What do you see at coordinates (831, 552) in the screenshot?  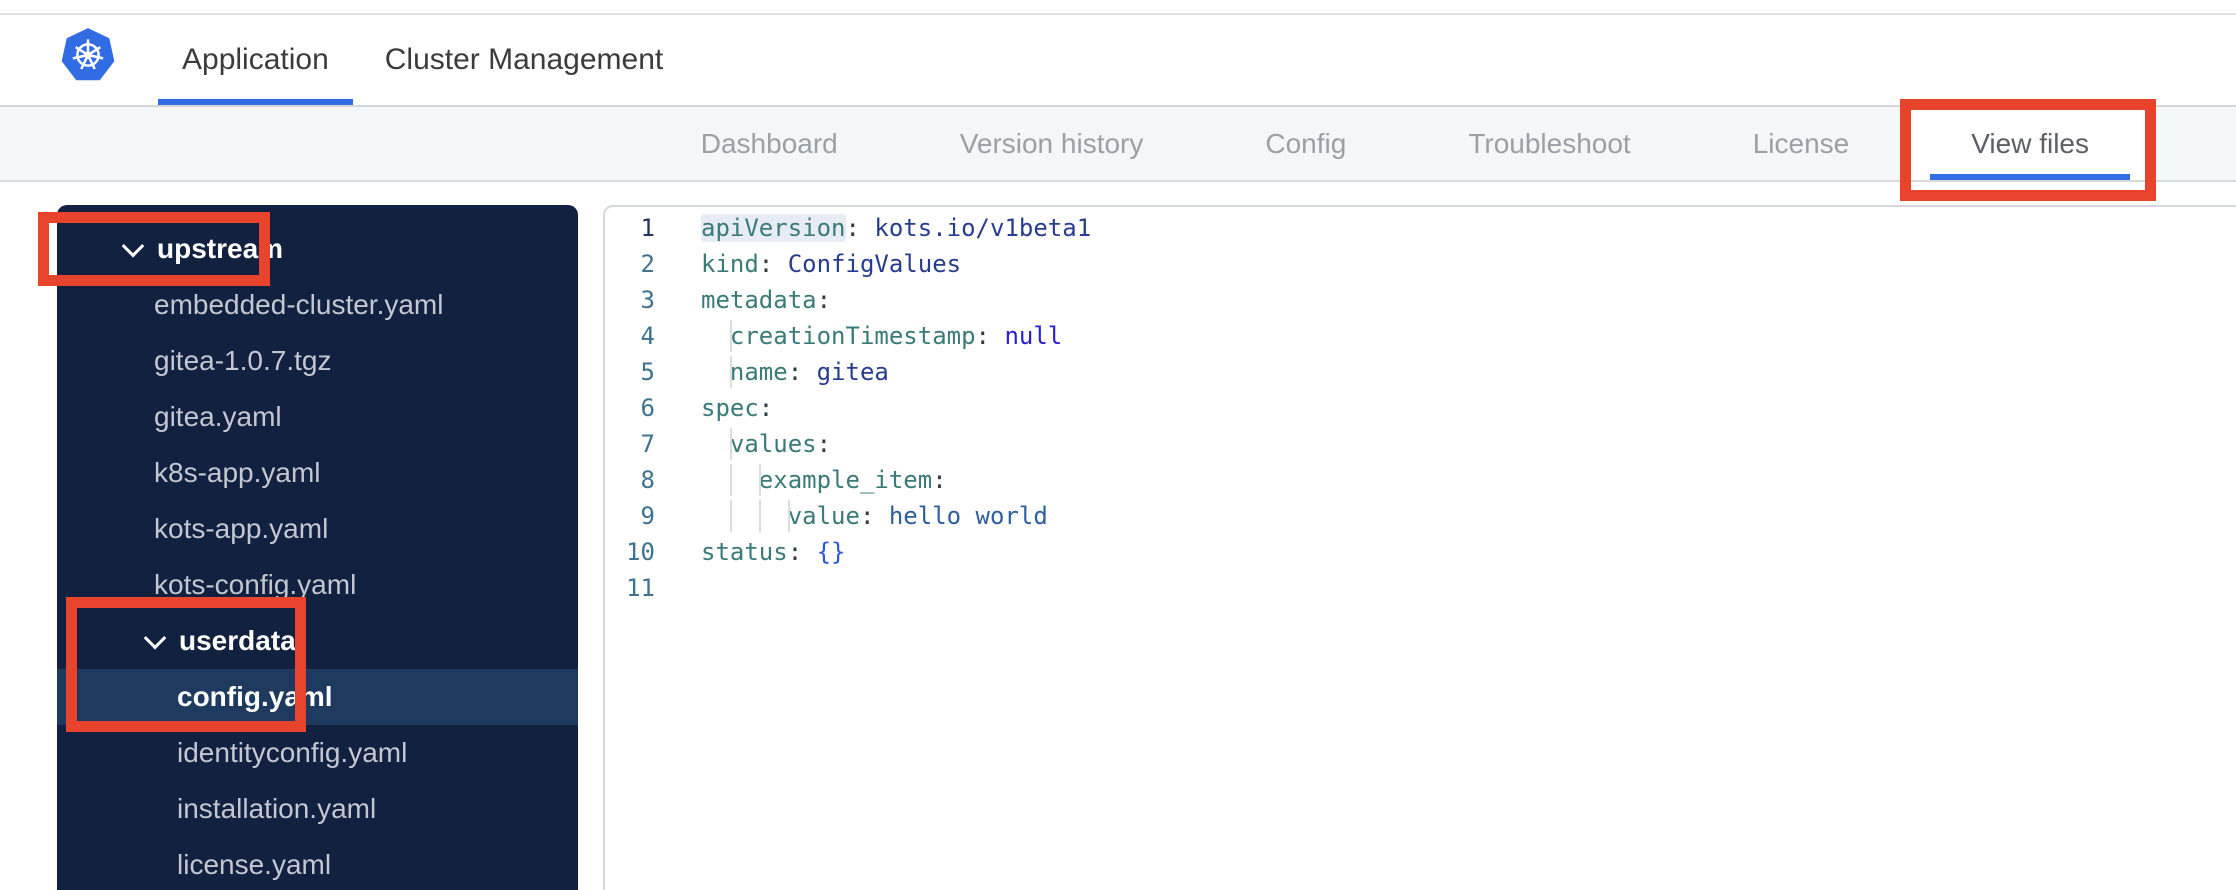 I see `code-token-brace: {}` at bounding box center [831, 552].